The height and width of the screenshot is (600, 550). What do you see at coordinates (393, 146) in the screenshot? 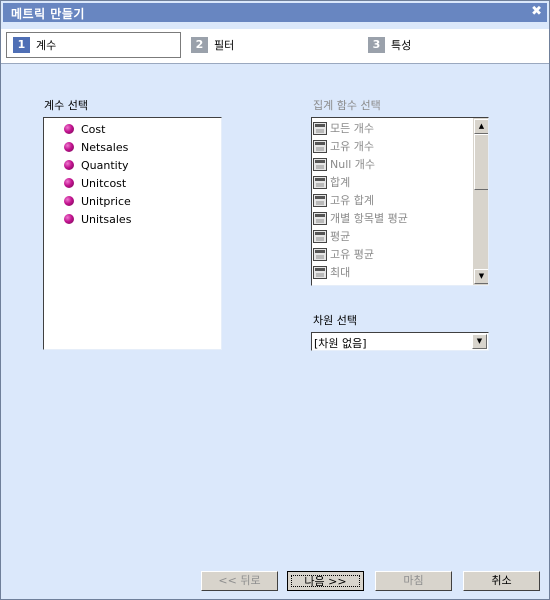
I see `aggregate-item: 고유 개수` at bounding box center [393, 146].